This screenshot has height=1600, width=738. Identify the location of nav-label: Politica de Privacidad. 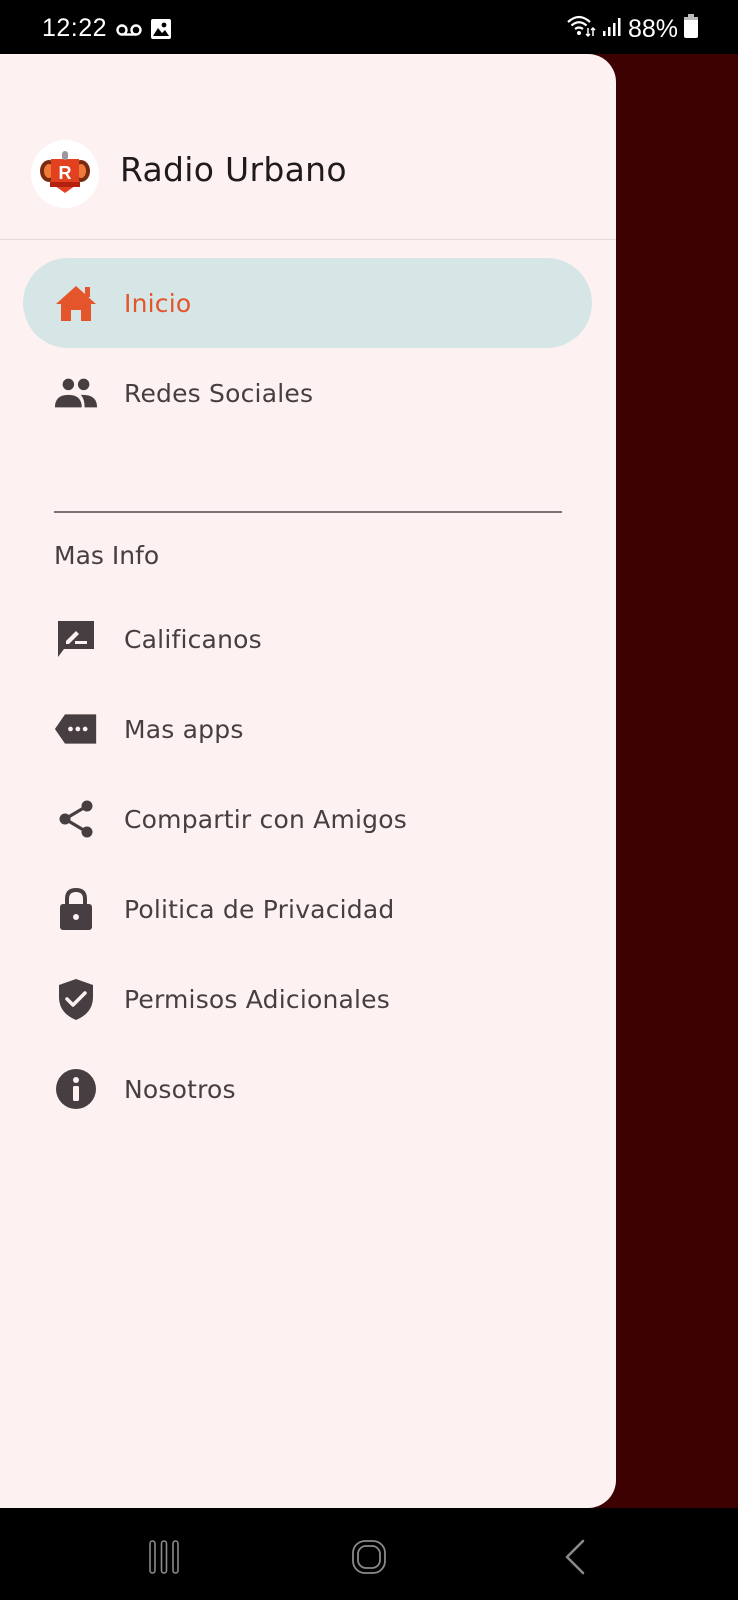
(259, 909).